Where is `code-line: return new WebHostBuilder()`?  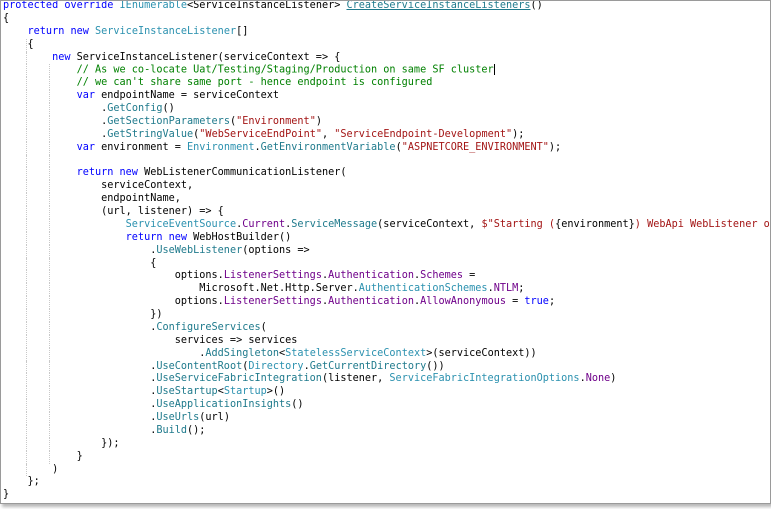
code-line: return new WebHostBuilder() is located at coordinates (385, 238).